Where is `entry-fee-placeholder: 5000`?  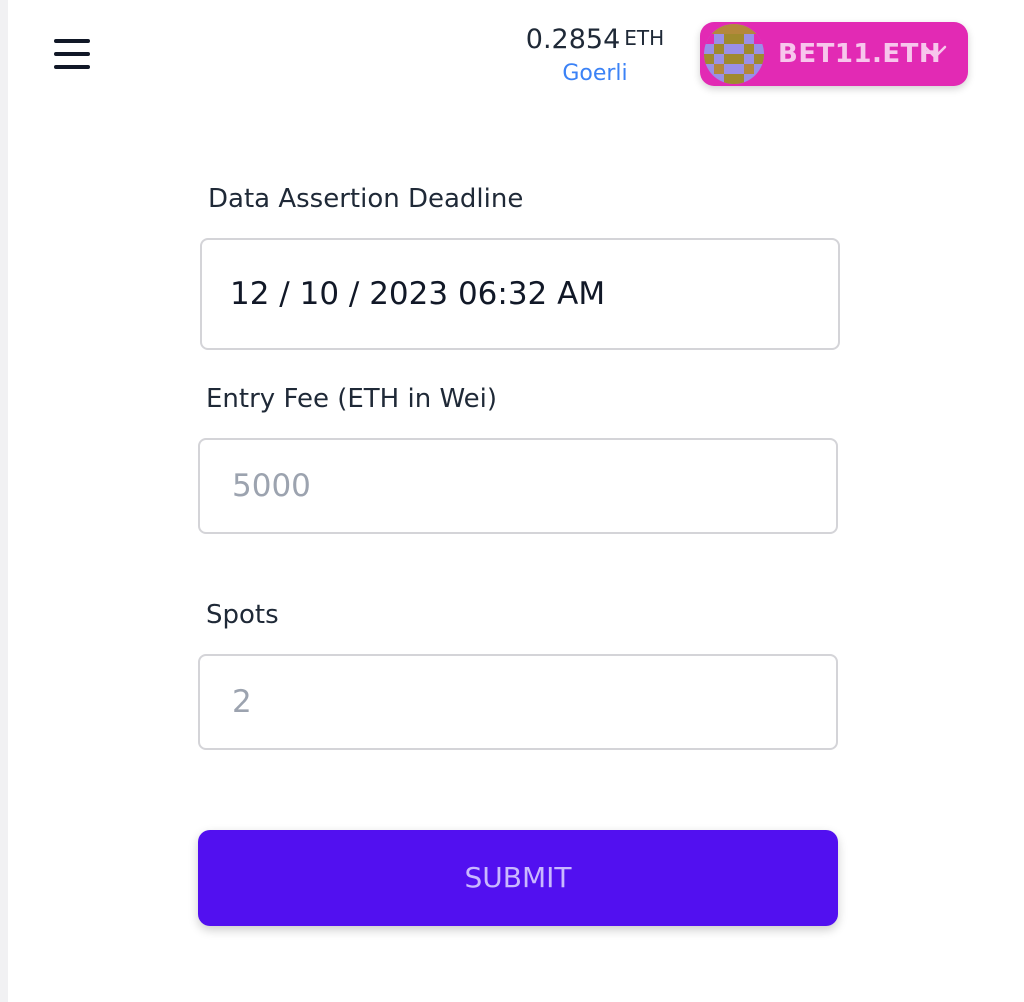 entry-fee-placeholder: 5000 is located at coordinates (271, 486).